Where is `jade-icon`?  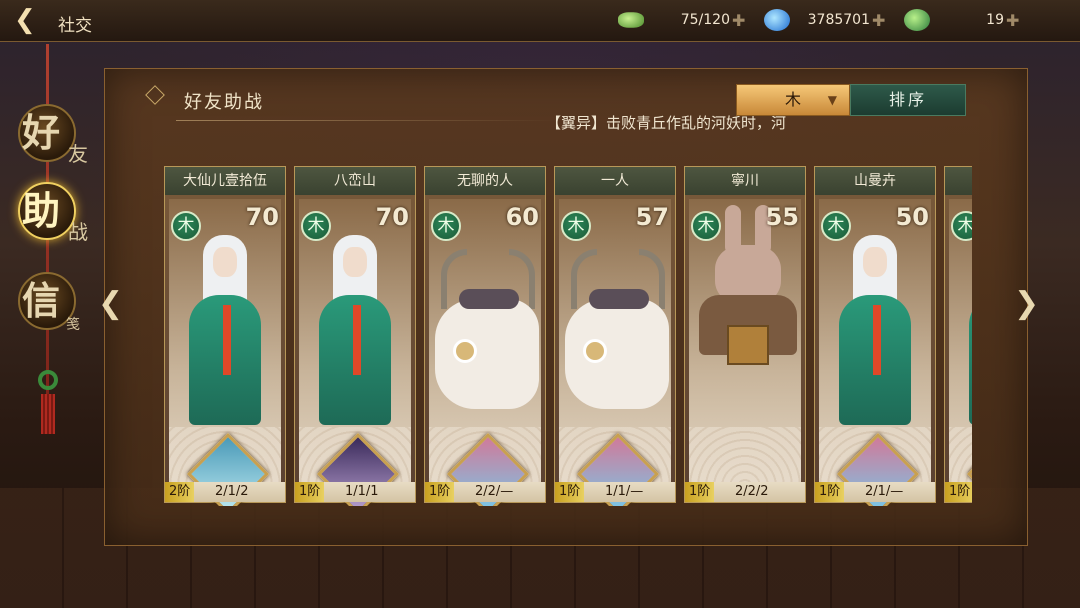 jade-icon is located at coordinates (631, 20).